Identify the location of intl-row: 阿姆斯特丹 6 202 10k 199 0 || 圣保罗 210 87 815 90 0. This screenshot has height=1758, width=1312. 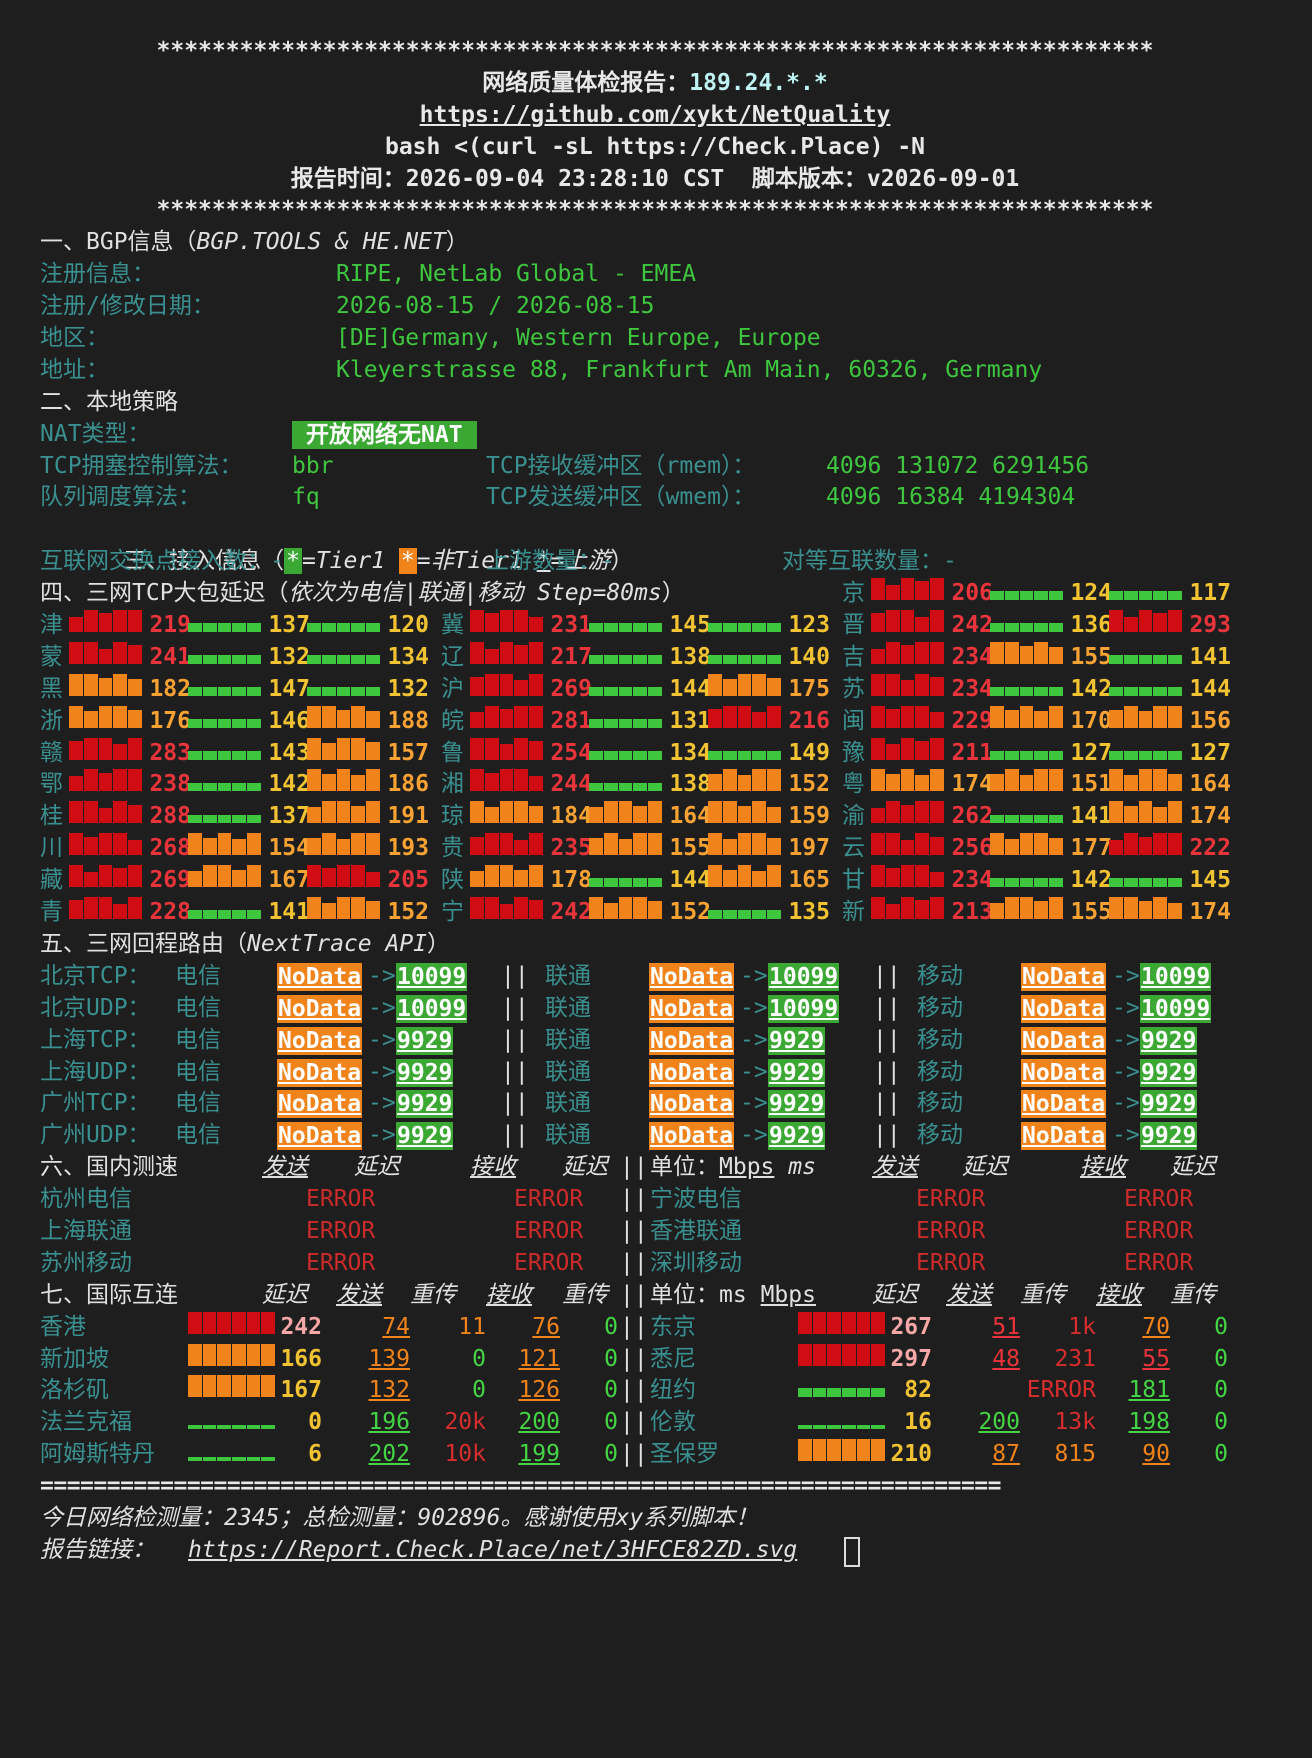
(660, 1455).